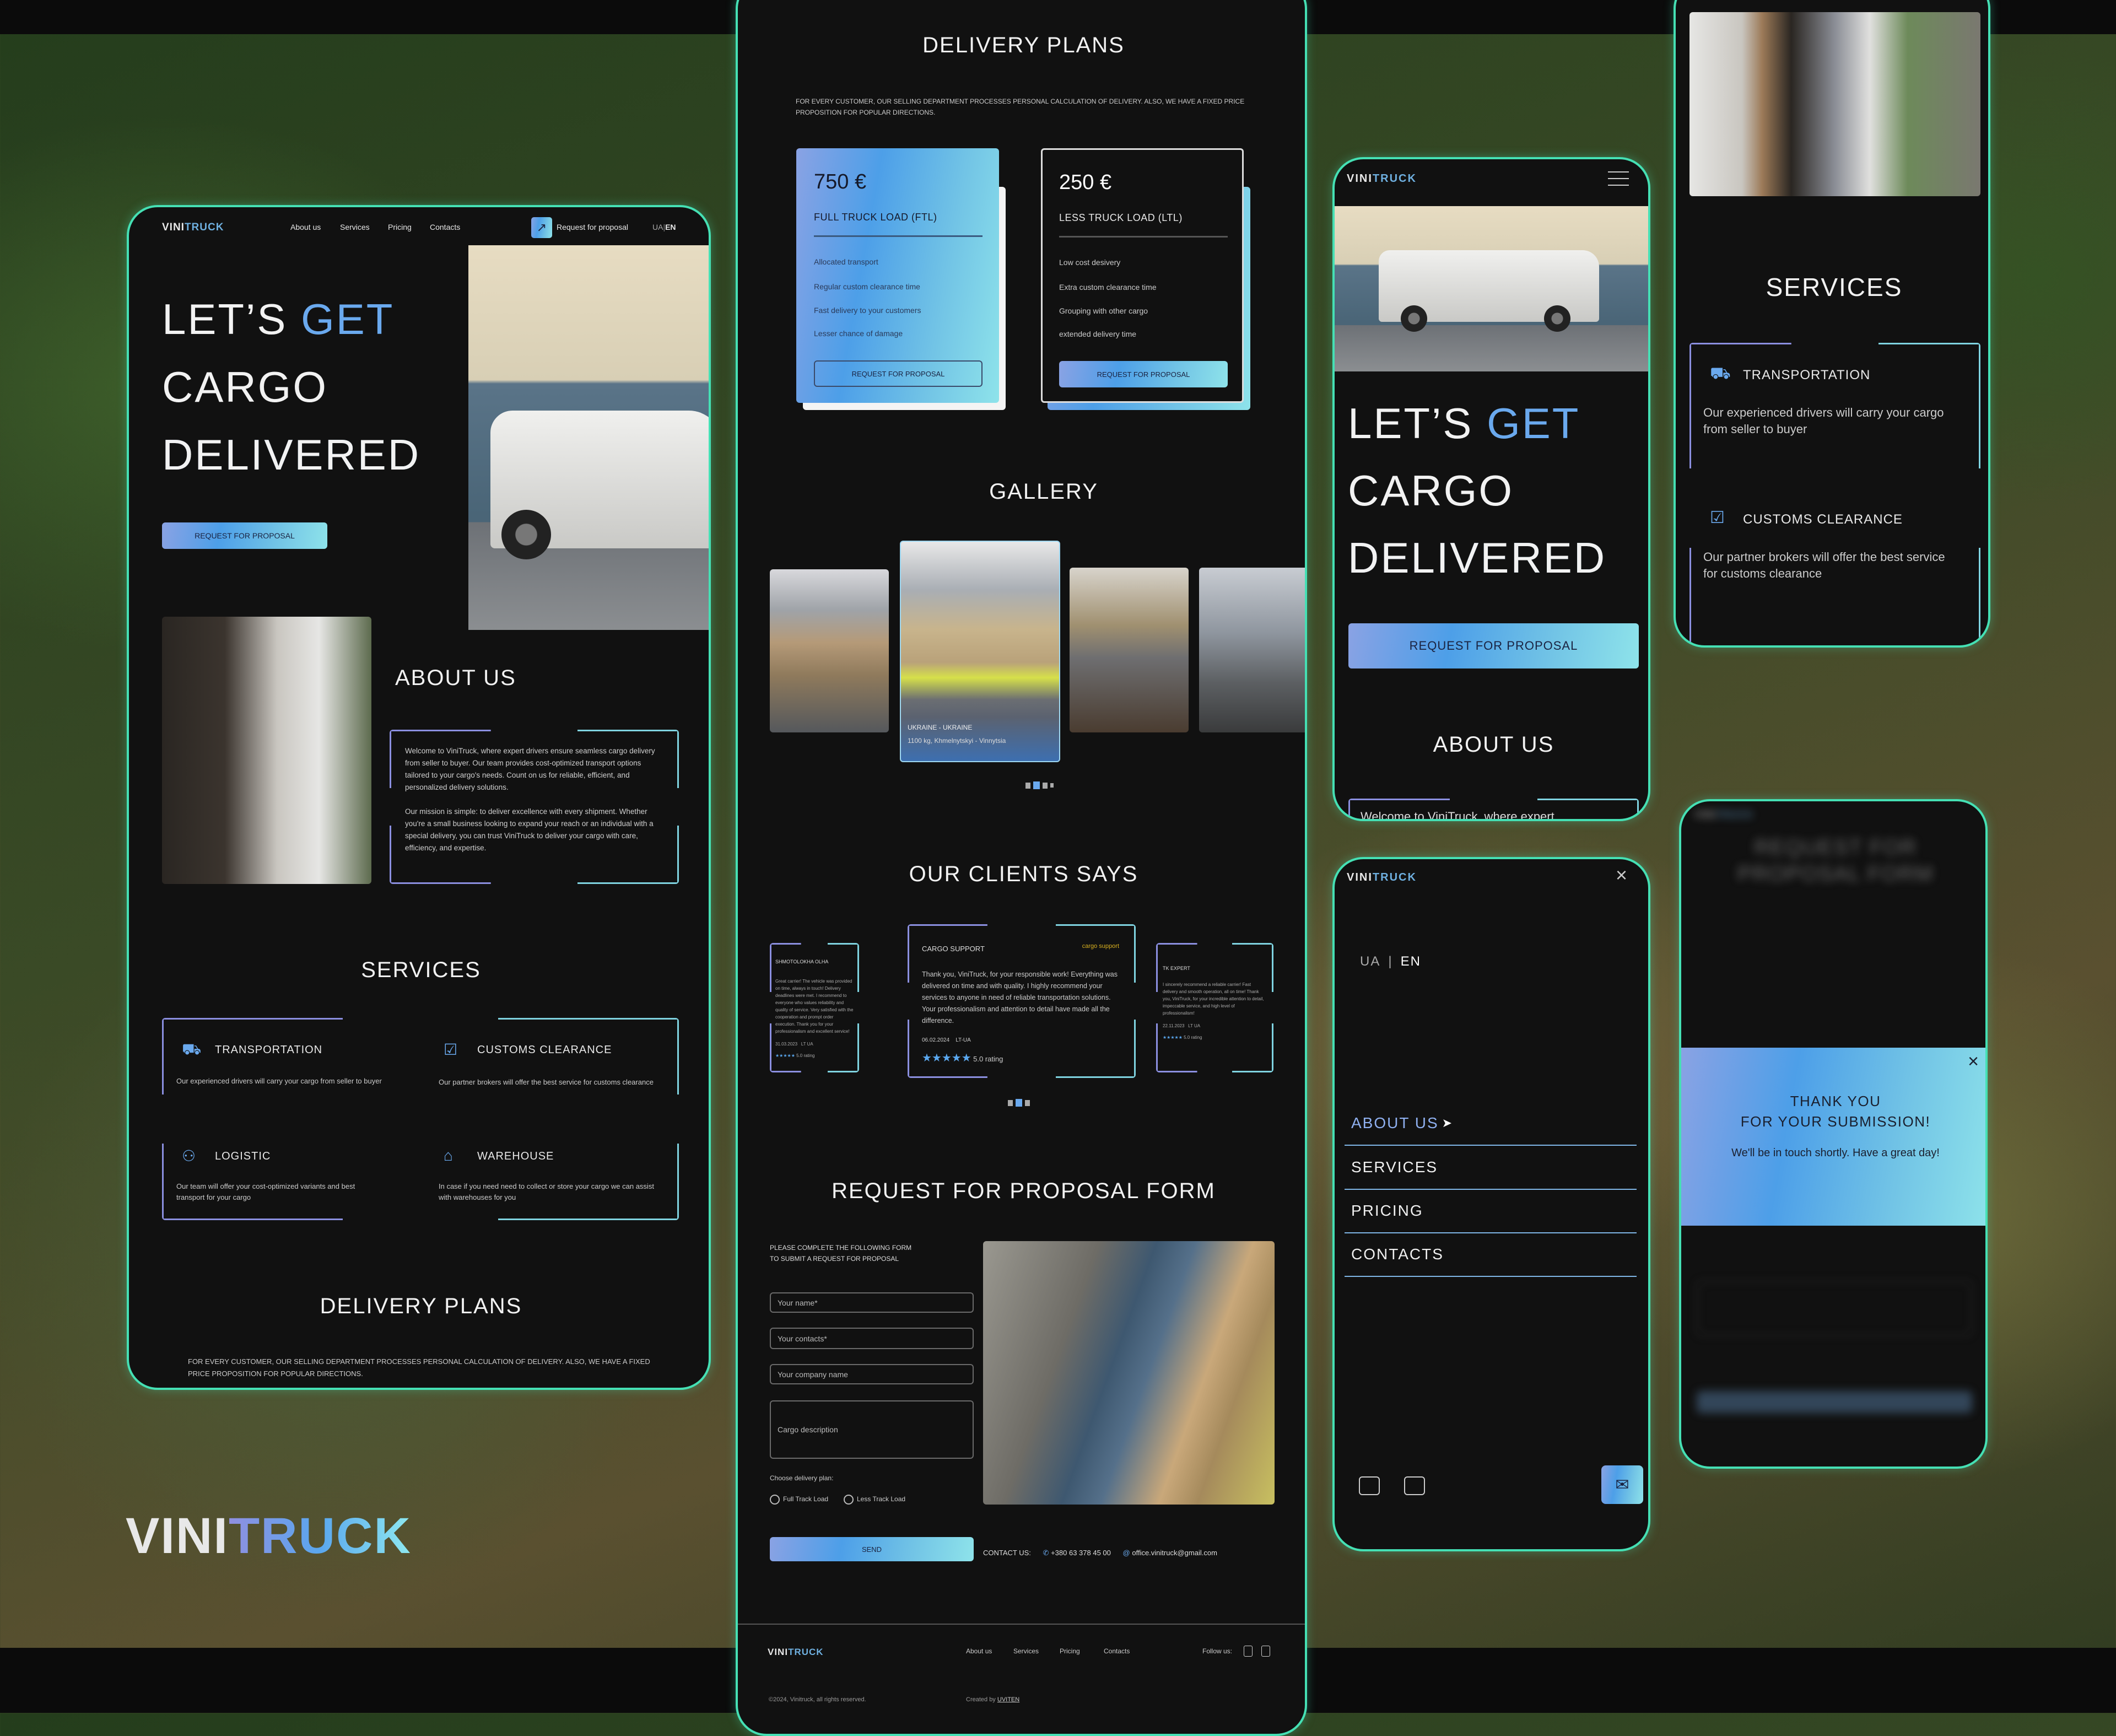 This screenshot has height=1736, width=2116. Describe the element at coordinates (874, 1500) in the screenshot. I see `radio-ltl: Less Track Load` at that location.